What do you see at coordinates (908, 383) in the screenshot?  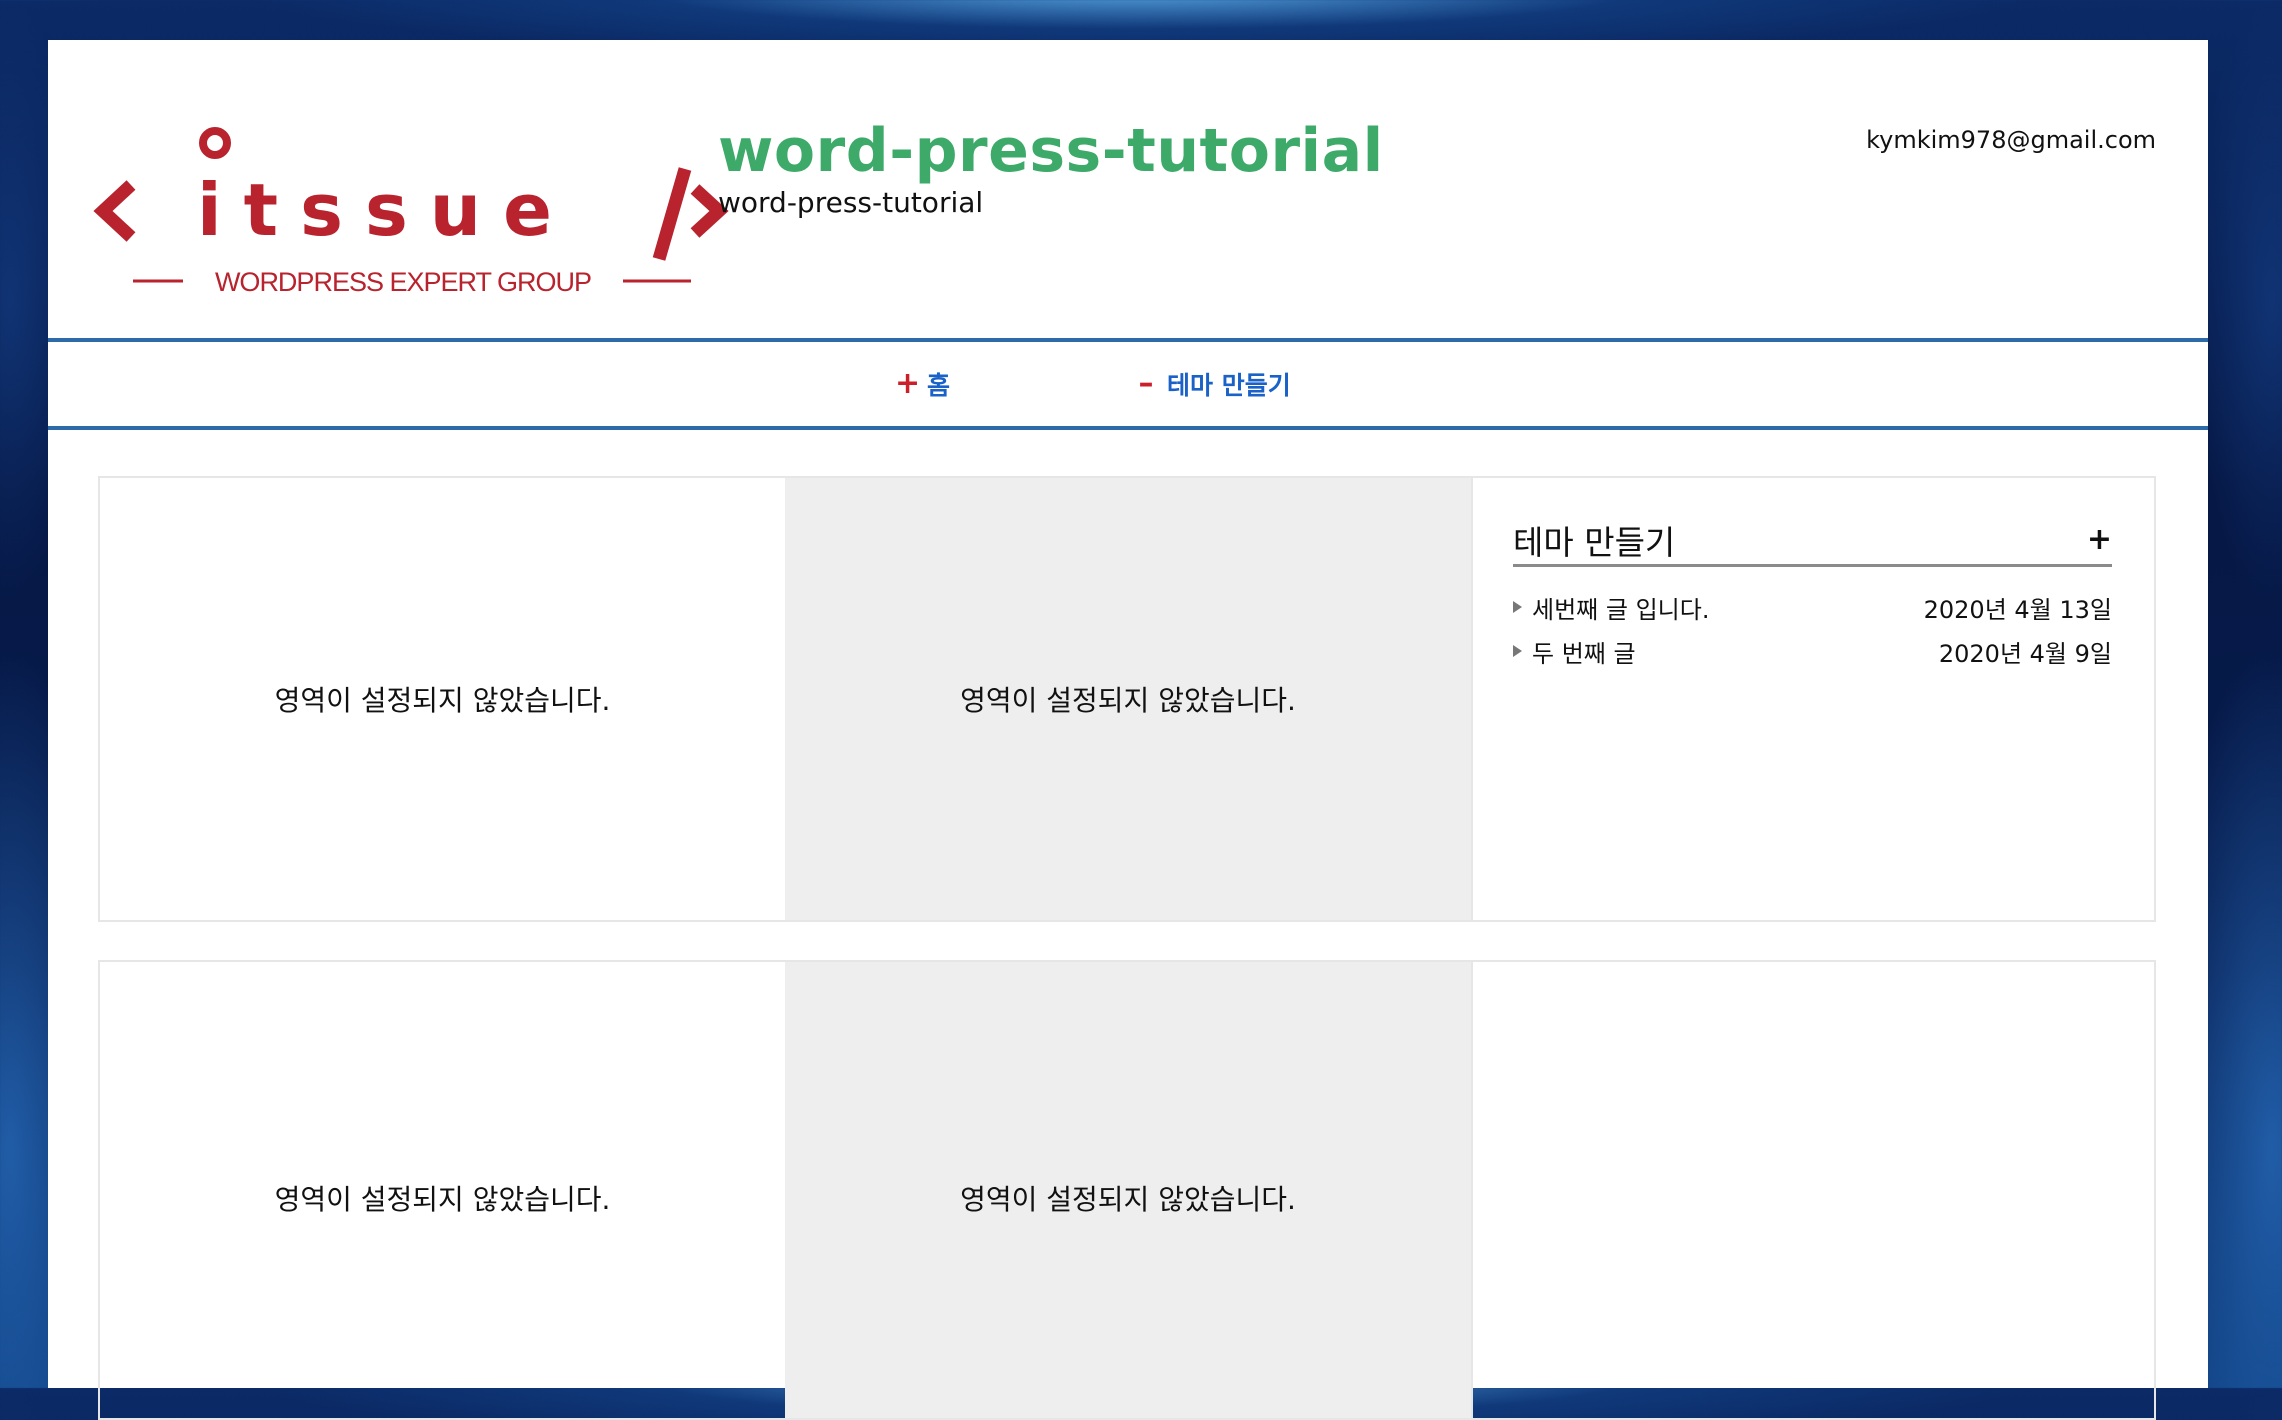 I see `plus-icon: +` at bounding box center [908, 383].